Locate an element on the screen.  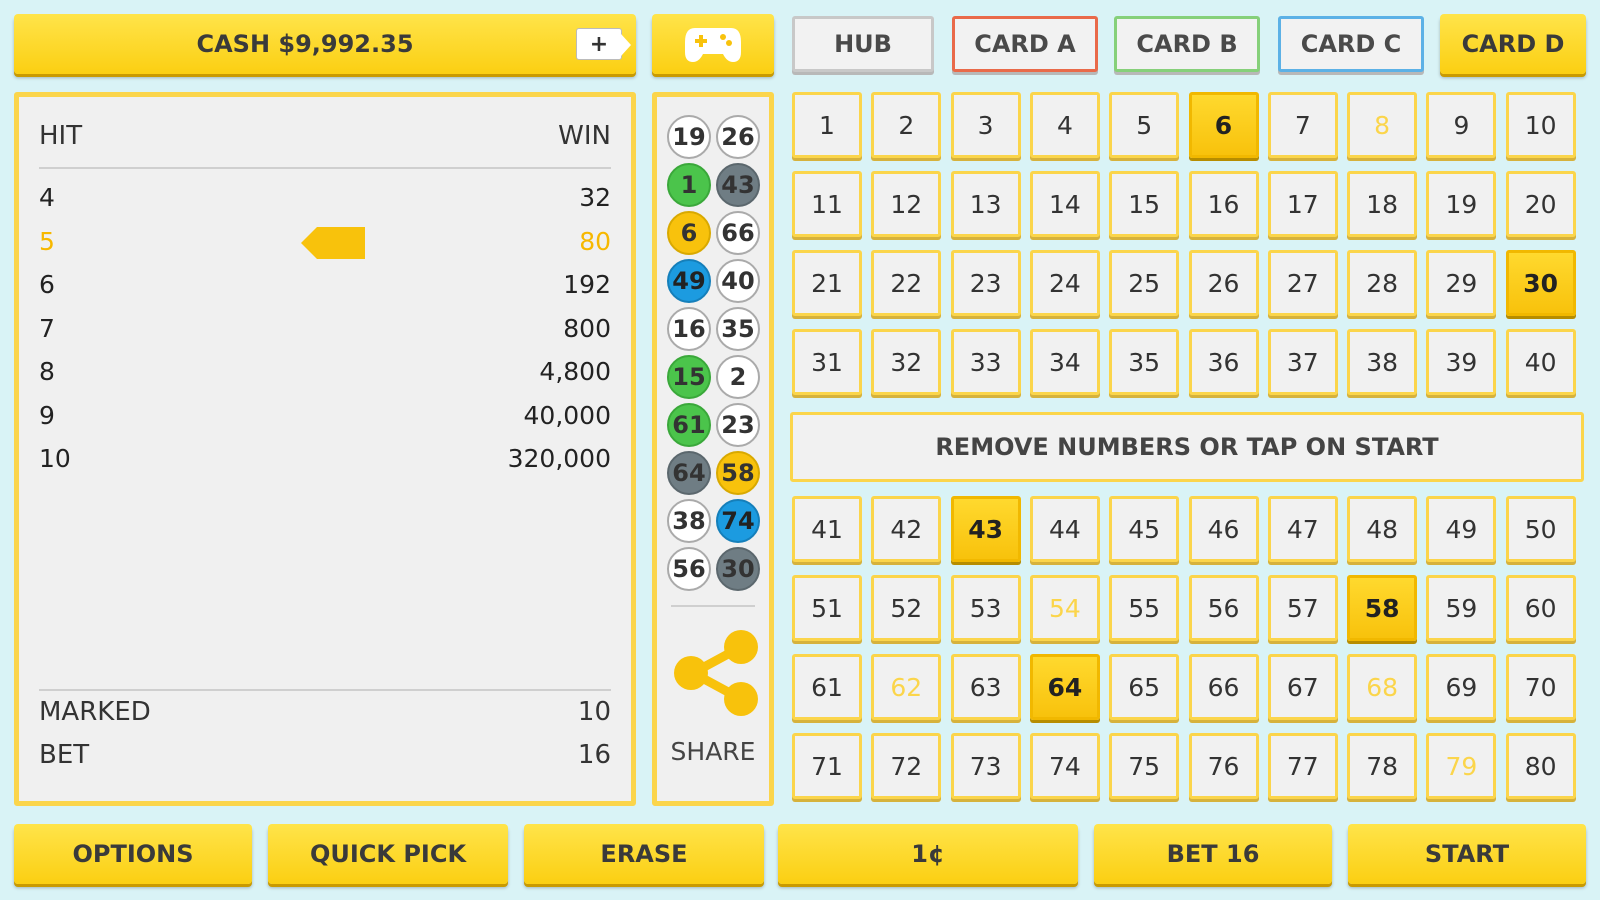
number-cell: 66 is located at coordinates (1223, 687).